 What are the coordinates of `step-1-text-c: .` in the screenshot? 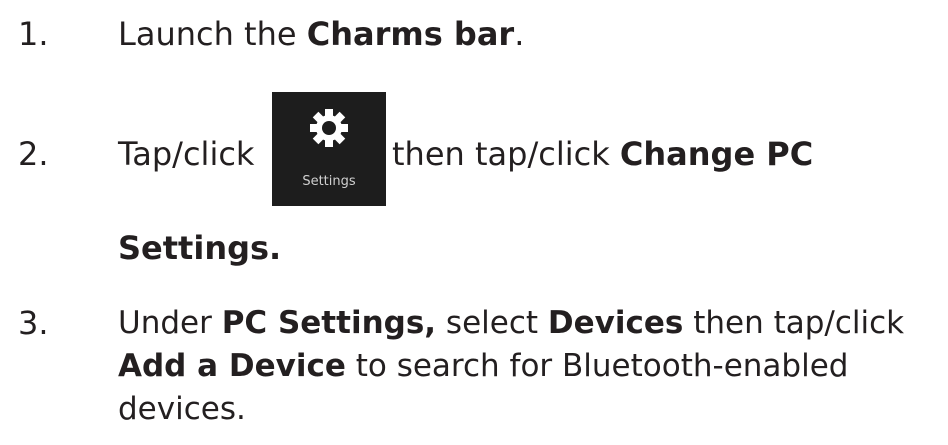 It's located at (519, 34).